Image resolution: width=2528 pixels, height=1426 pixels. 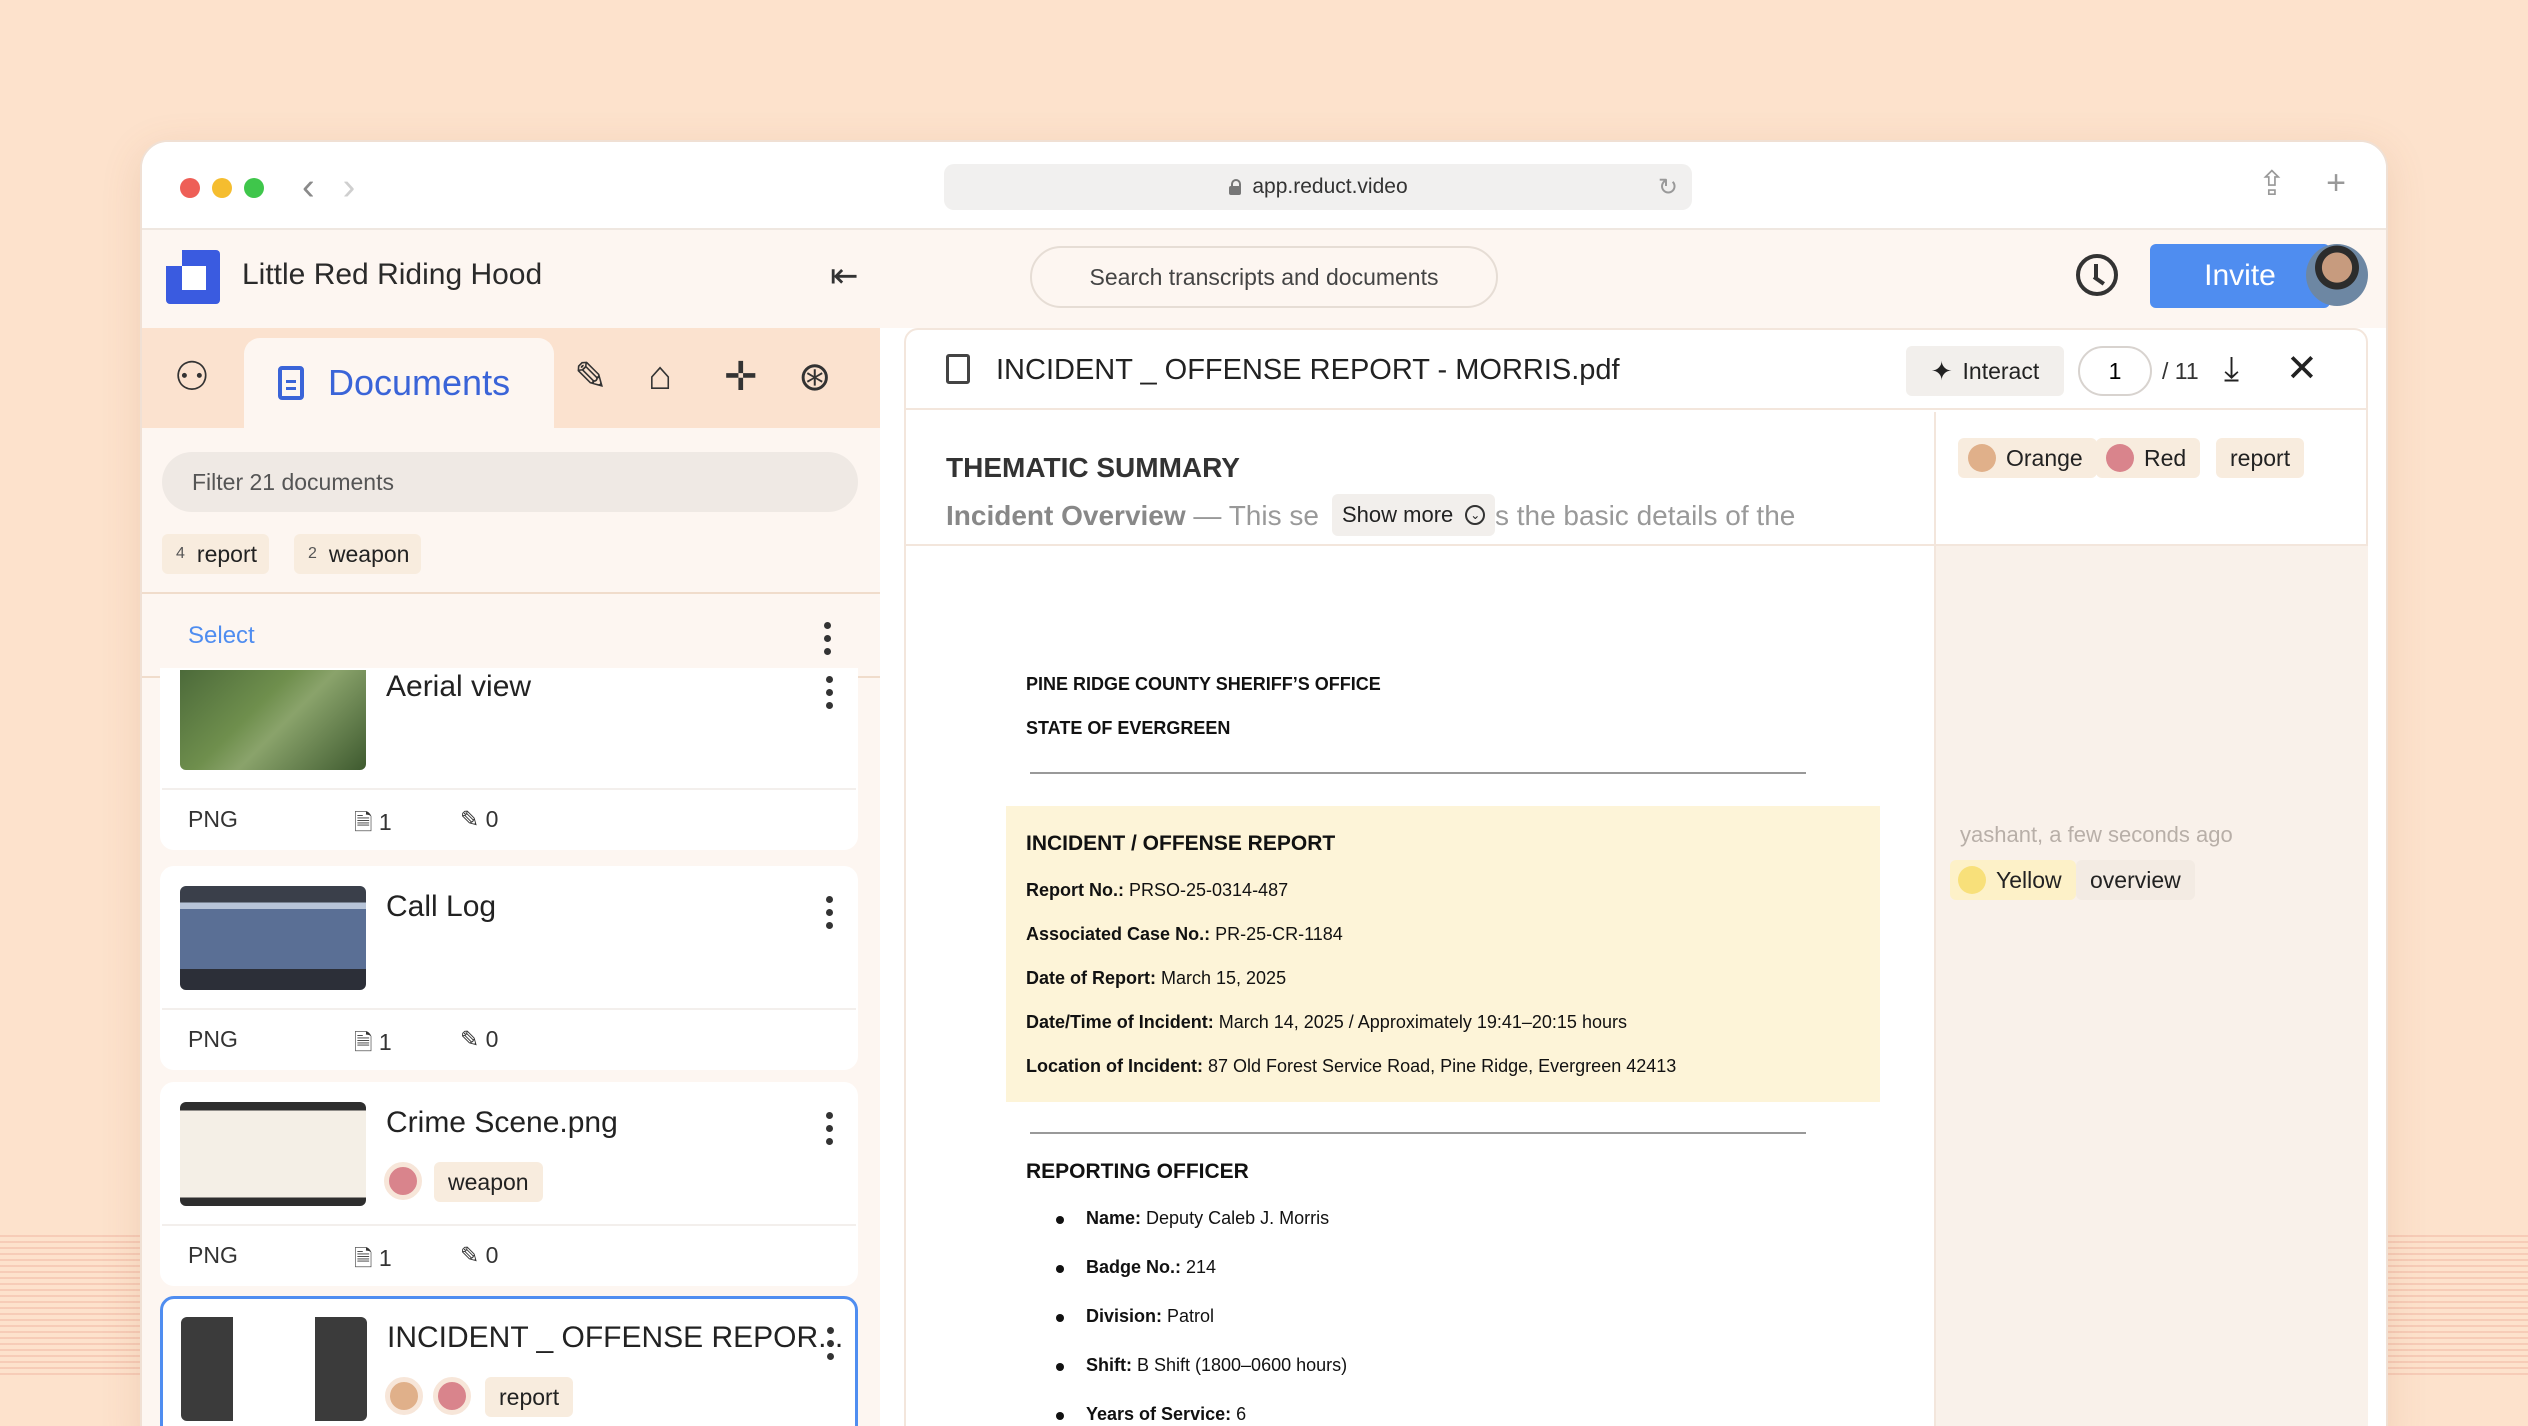 What do you see at coordinates (2302, 368) in the screenshot?
I see `close-icon: ✕` at bounding box center [2302, 368].